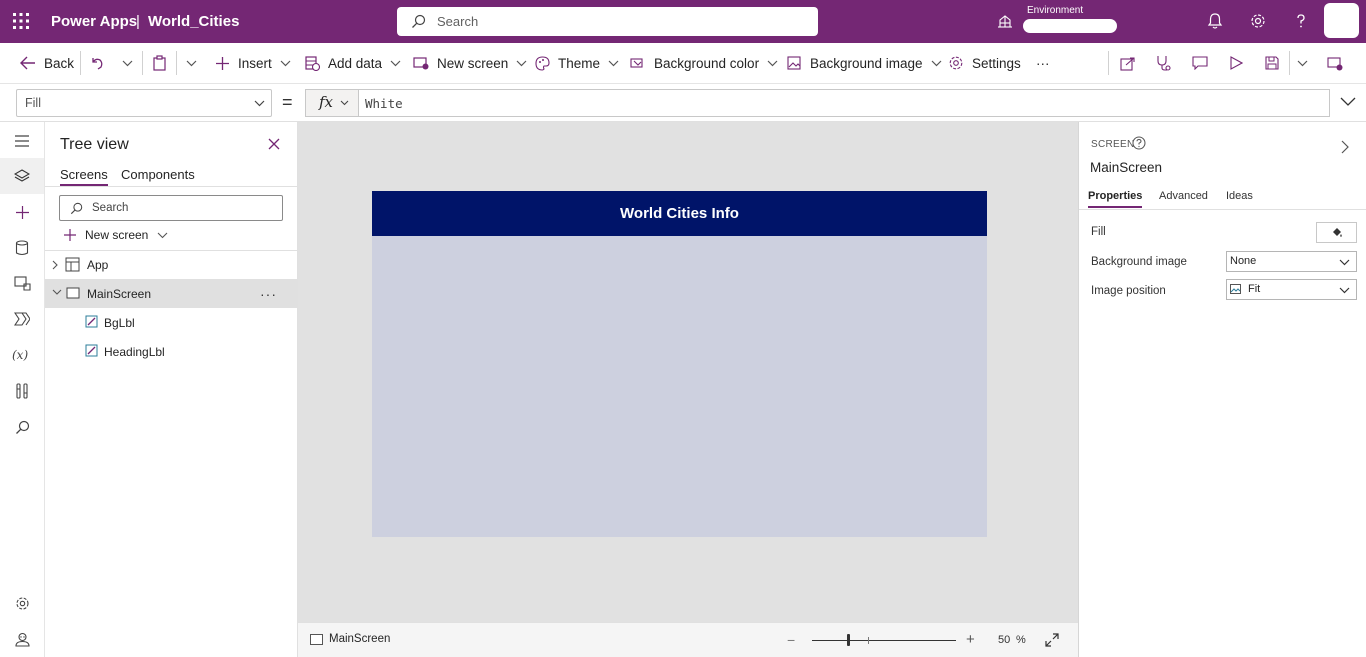 This screenshot has width=1366, height=657. What do you see at coordinates (350, 639) in the screenshot?
I see `status-screen-selector: MainScreen` at bounding box center [350, 639].